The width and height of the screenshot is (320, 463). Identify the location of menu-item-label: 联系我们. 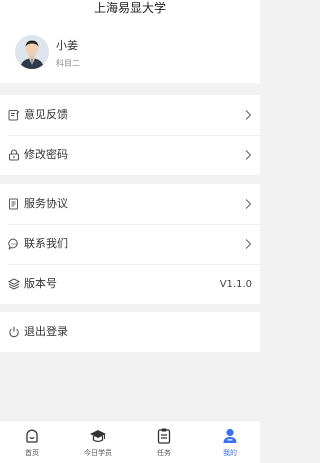
(46, 243).